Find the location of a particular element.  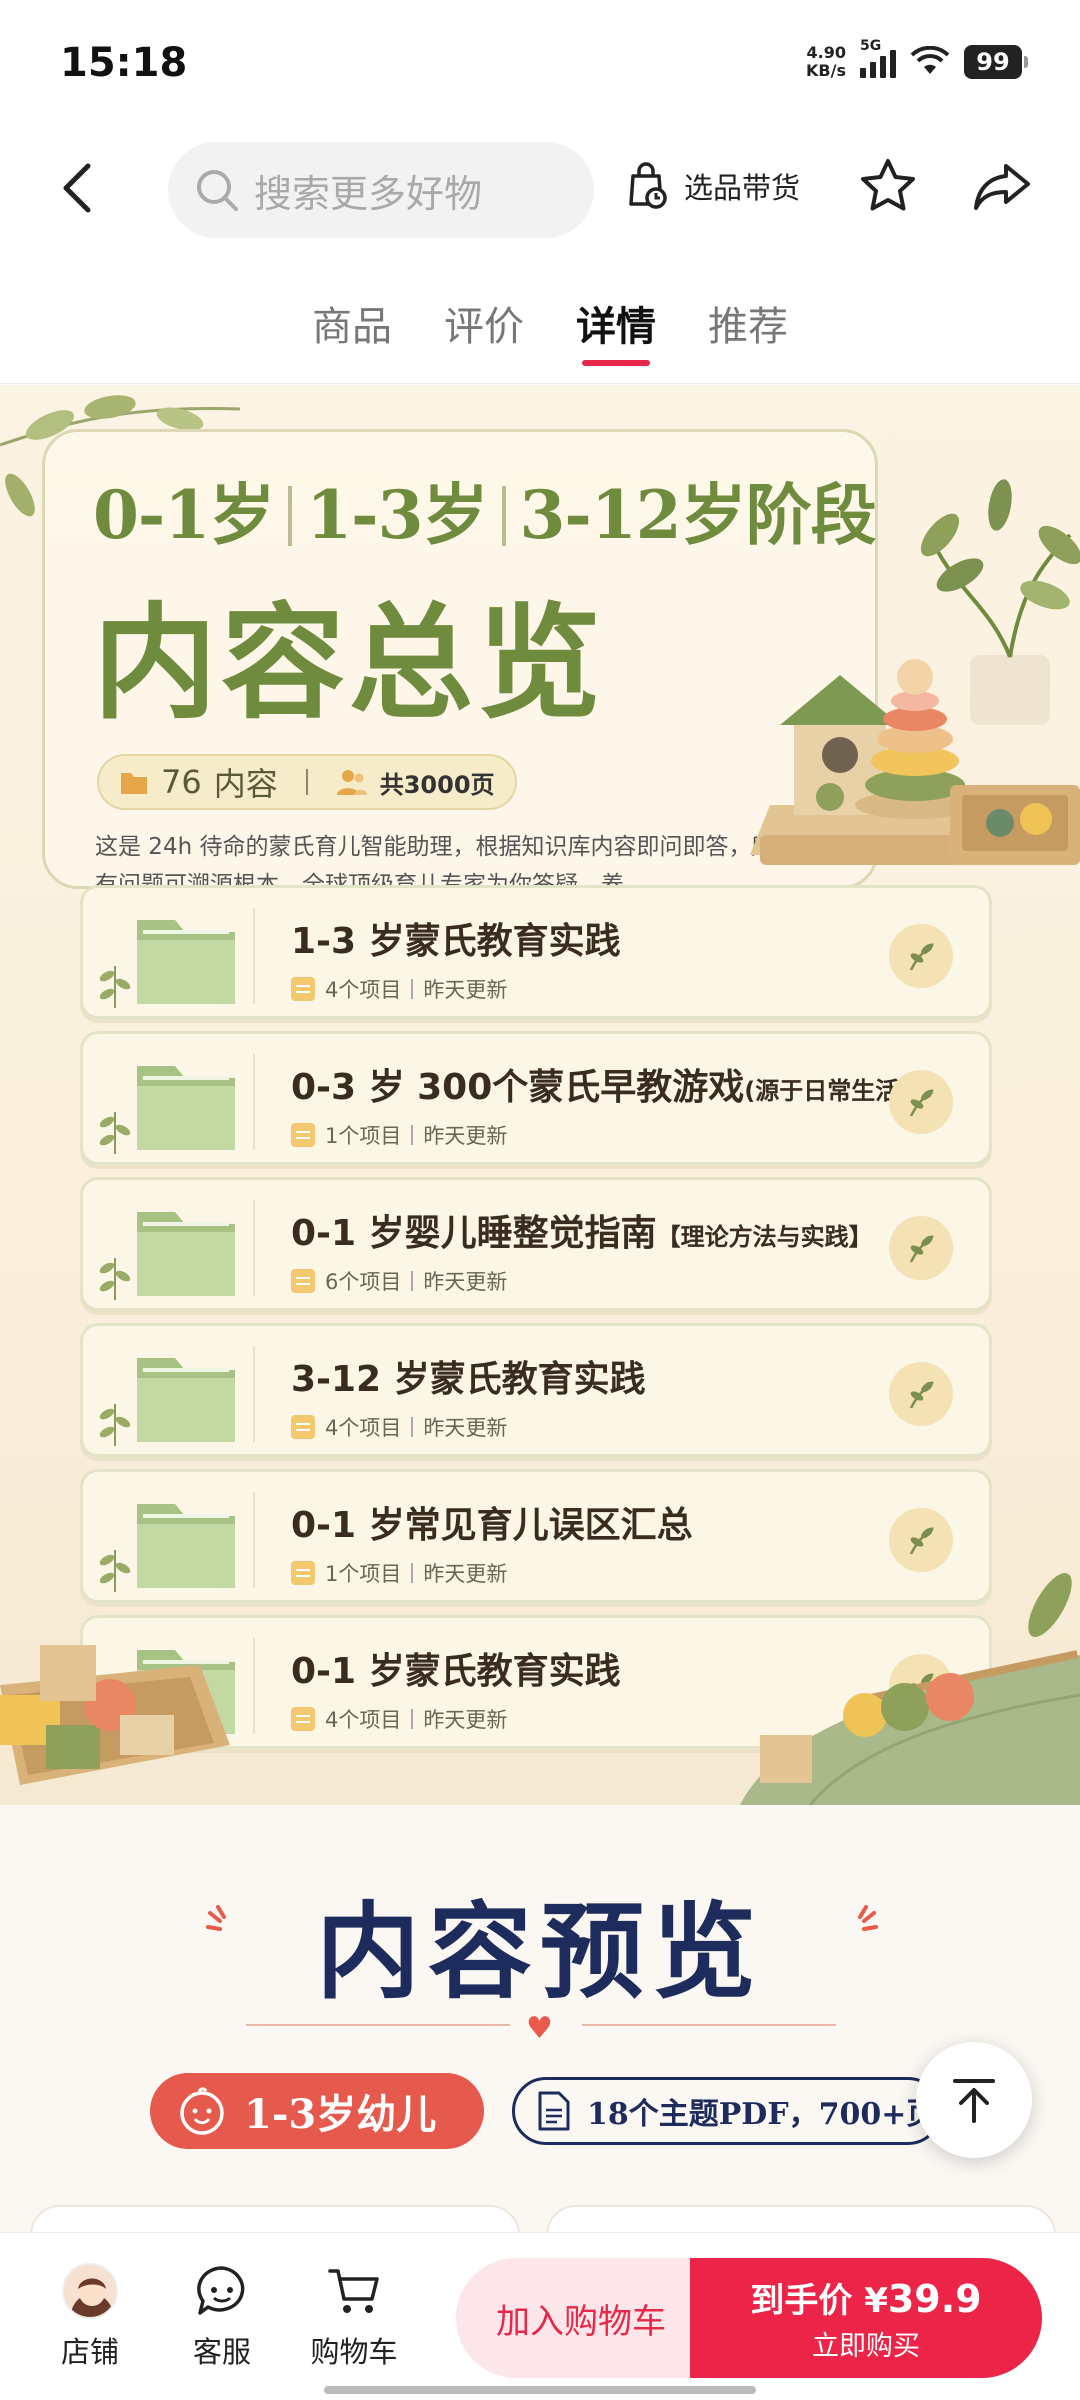

baby-face-icon is located at coordinates (202, 2111).